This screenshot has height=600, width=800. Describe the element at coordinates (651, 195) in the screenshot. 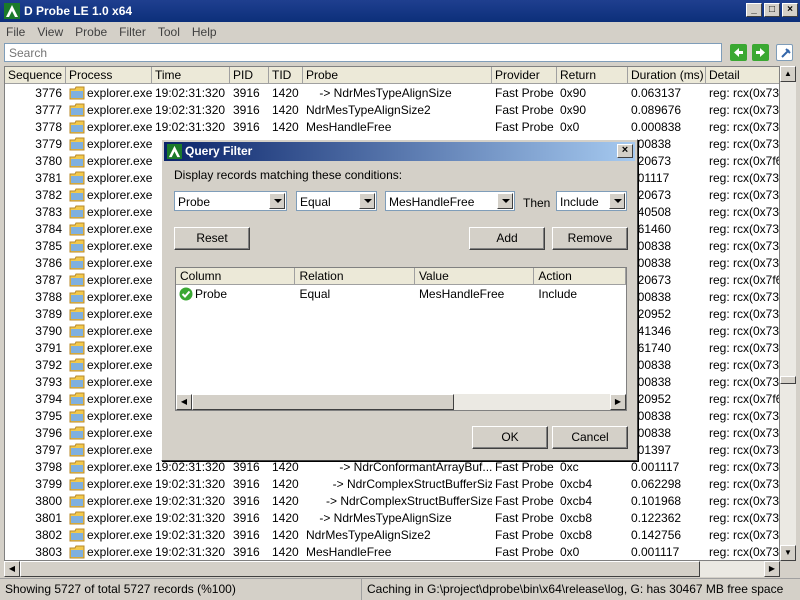

I see `cell-duration: 020673` at that location.